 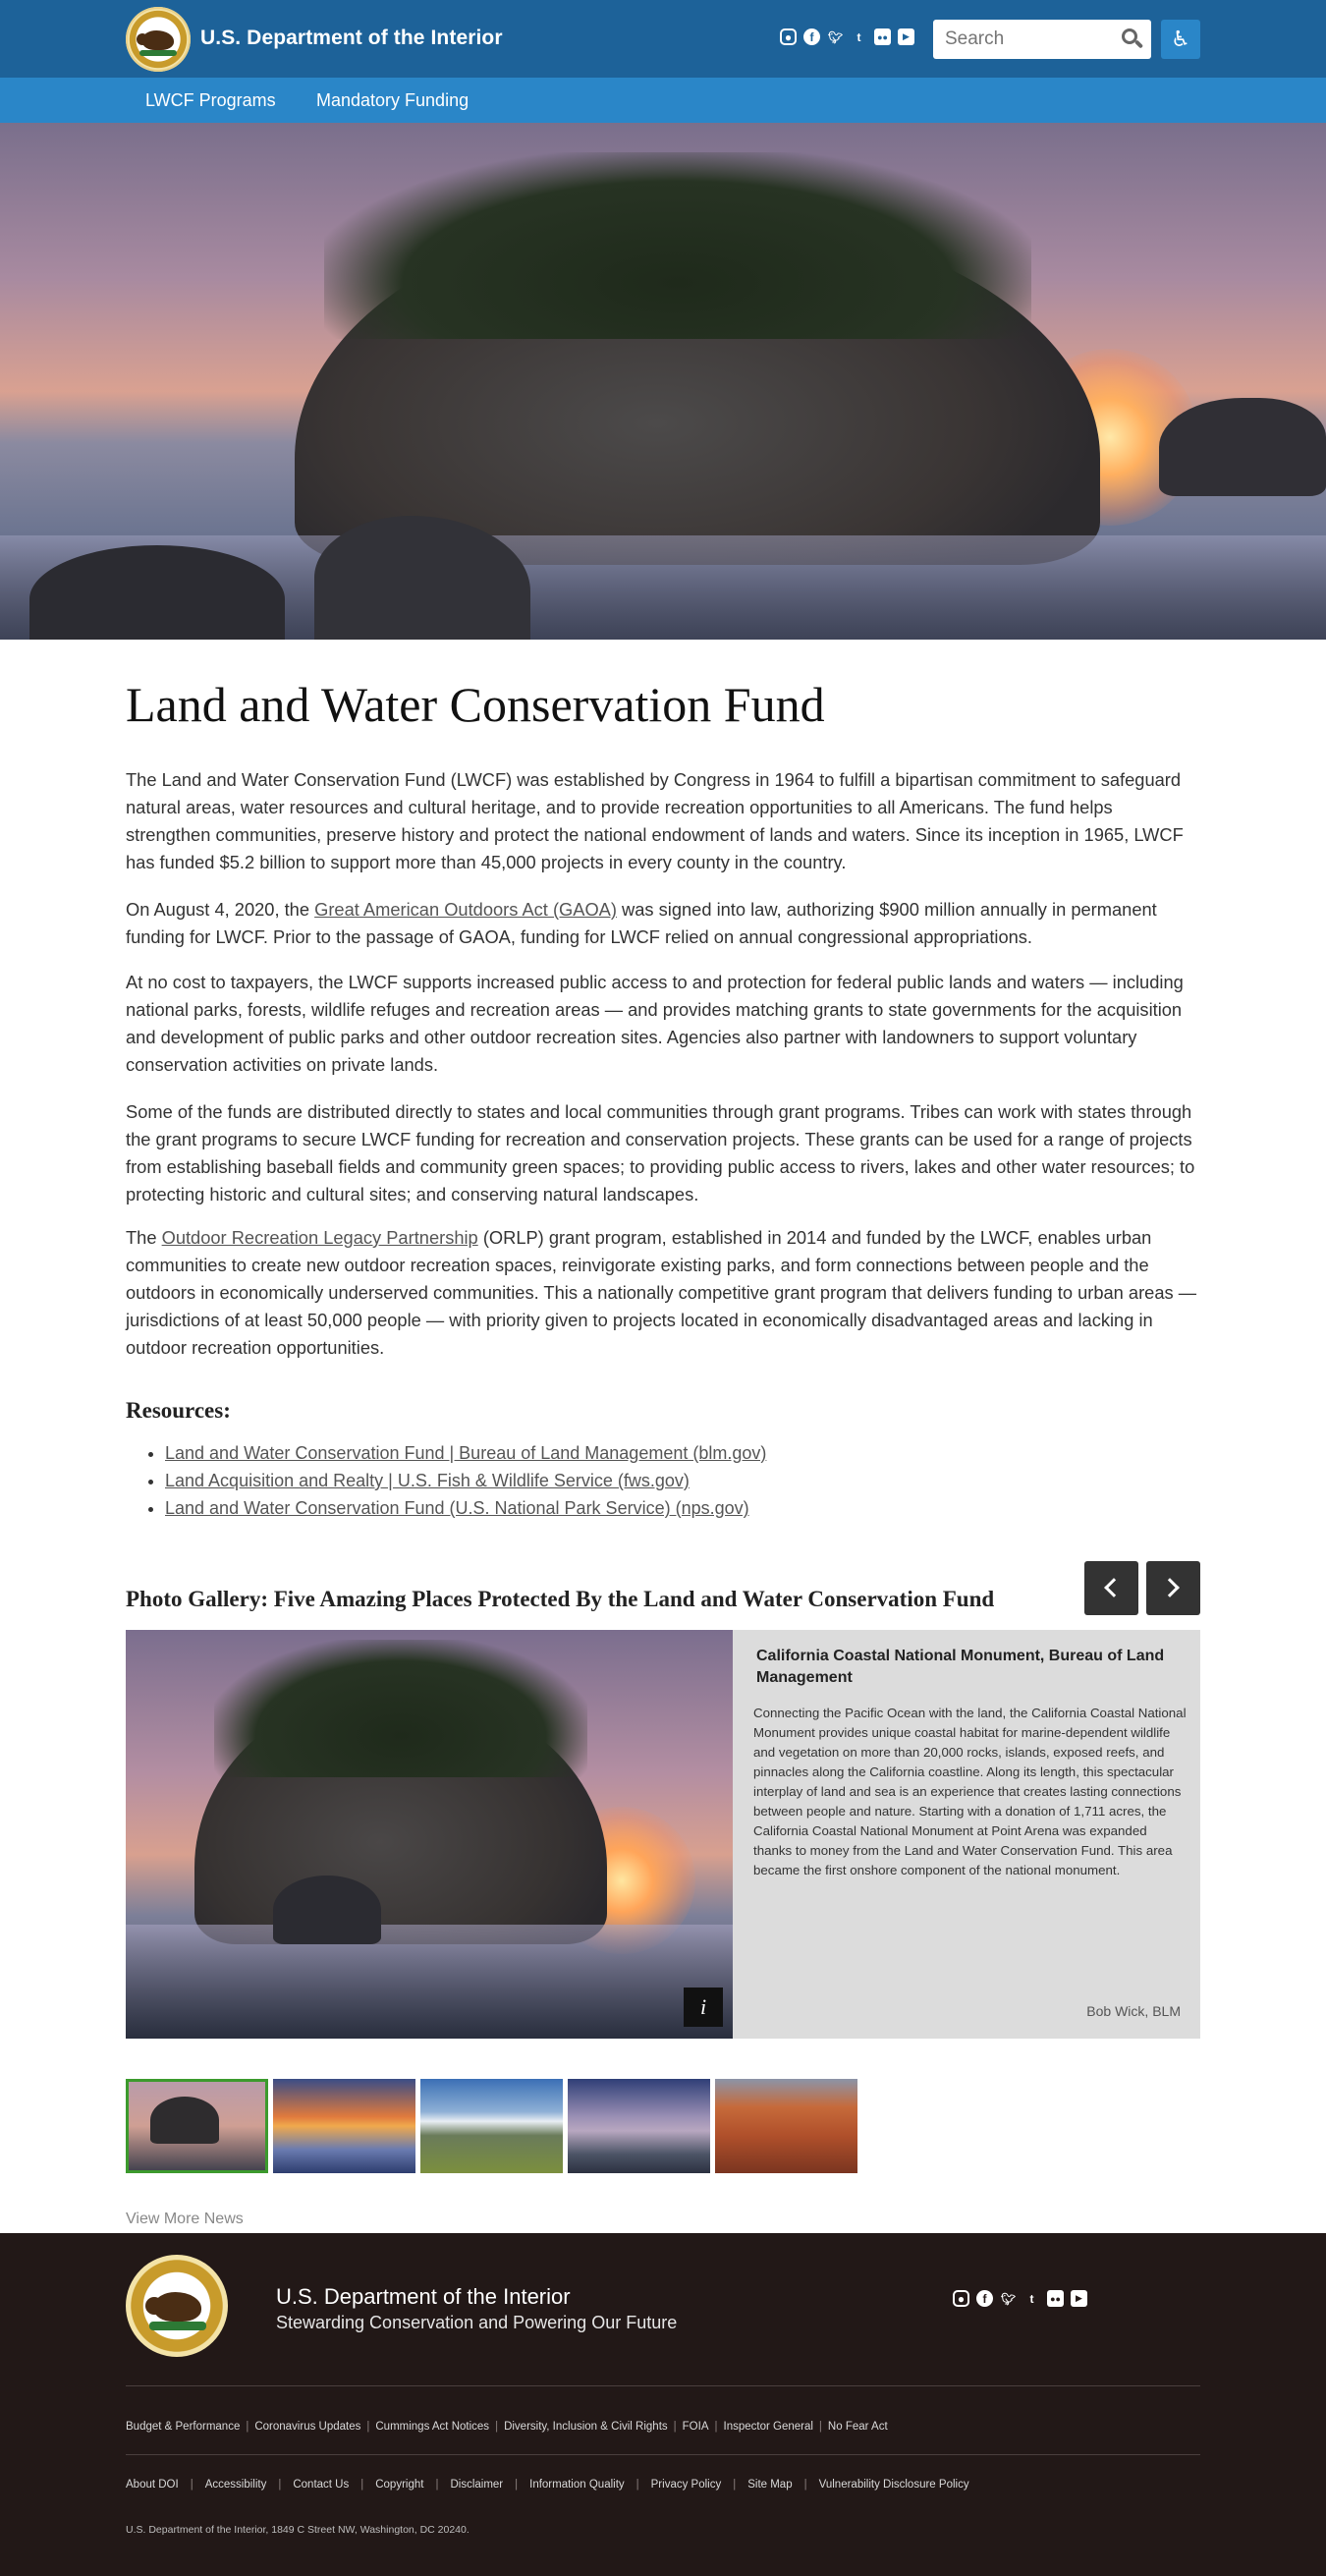 I want to click on footer-link: Cummings Act Notices, so click(x=432, y=2427).